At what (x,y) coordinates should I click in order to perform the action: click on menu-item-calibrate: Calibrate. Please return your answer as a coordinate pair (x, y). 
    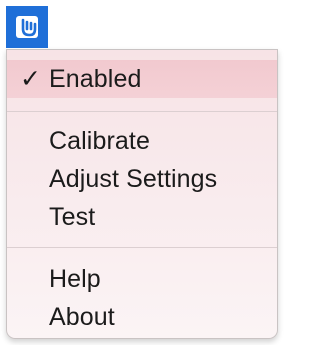
    Looking at the image, I should click on (142, 141).